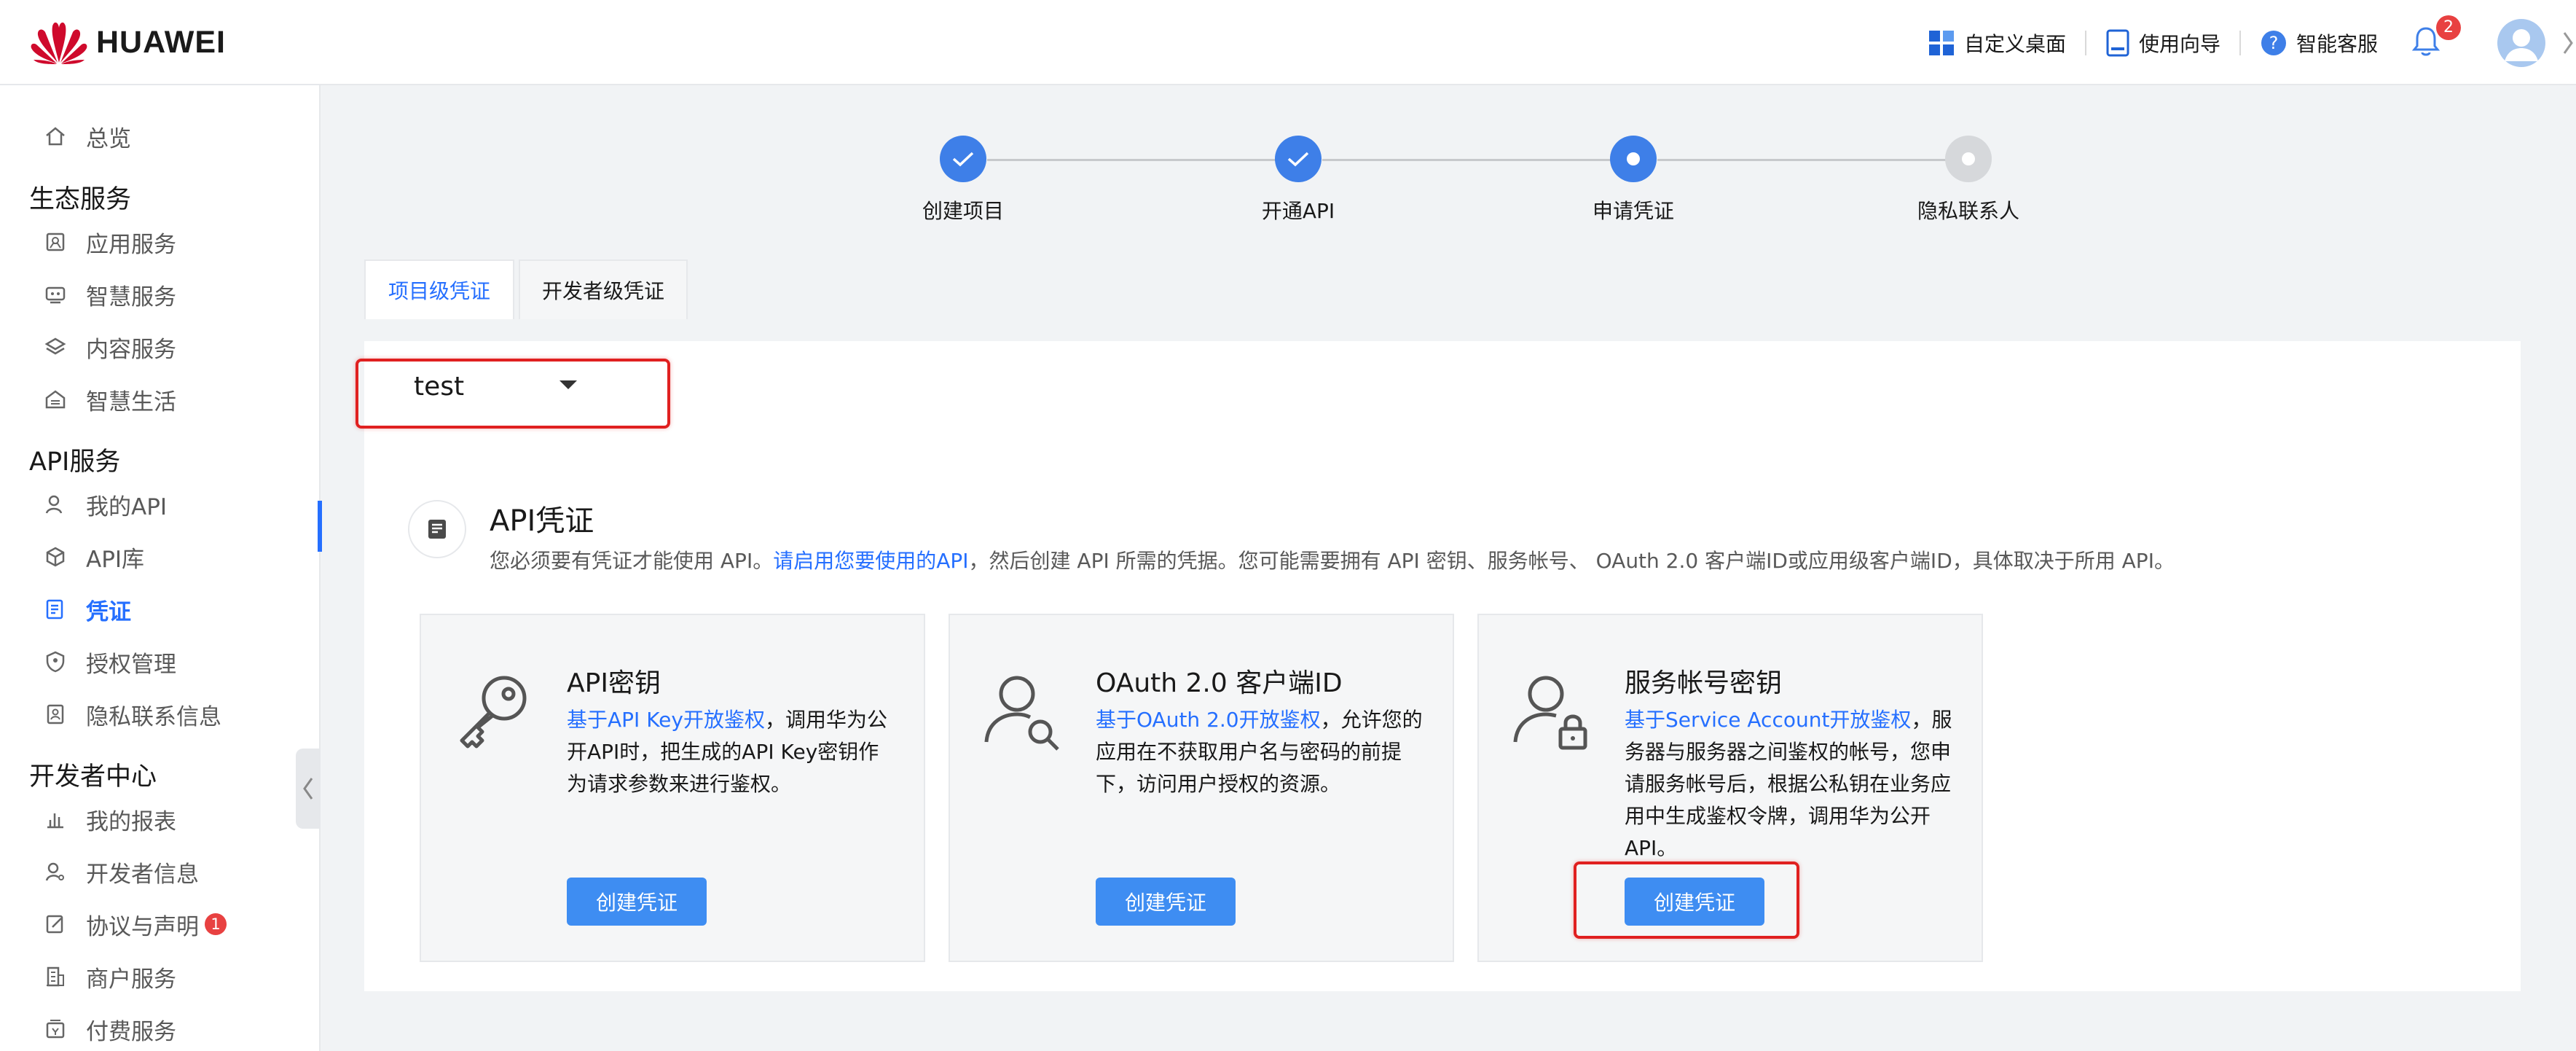  Describe the element at coordinates (1768, 720) in the screenshot. I see `service-account-doc-link: 基于Service Account开放鉴权` at that location.